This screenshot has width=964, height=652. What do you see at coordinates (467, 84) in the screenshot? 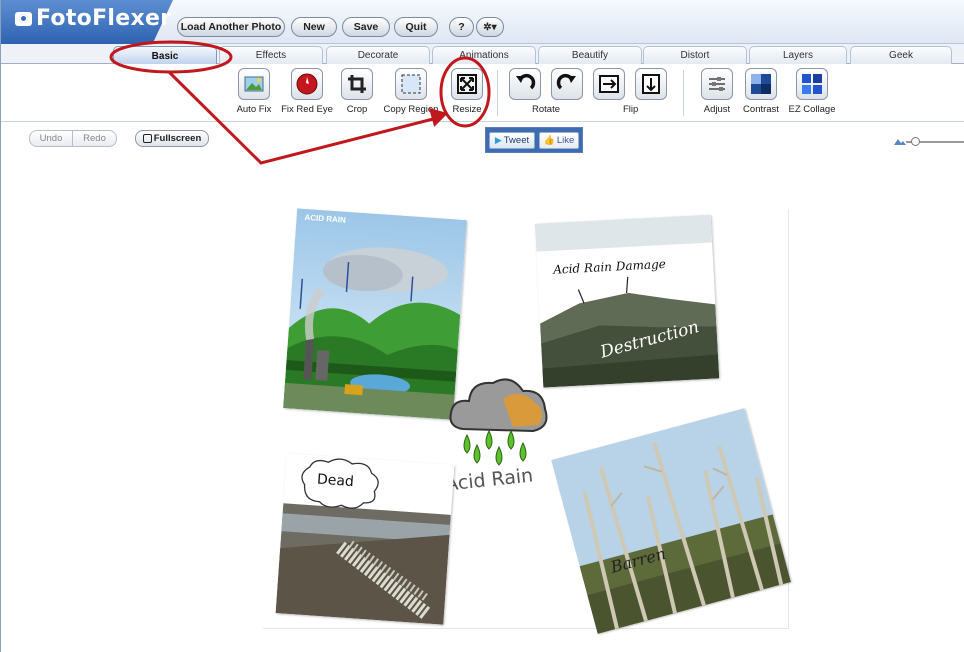
I see `resize-icon` at bounding box center [467, 84].